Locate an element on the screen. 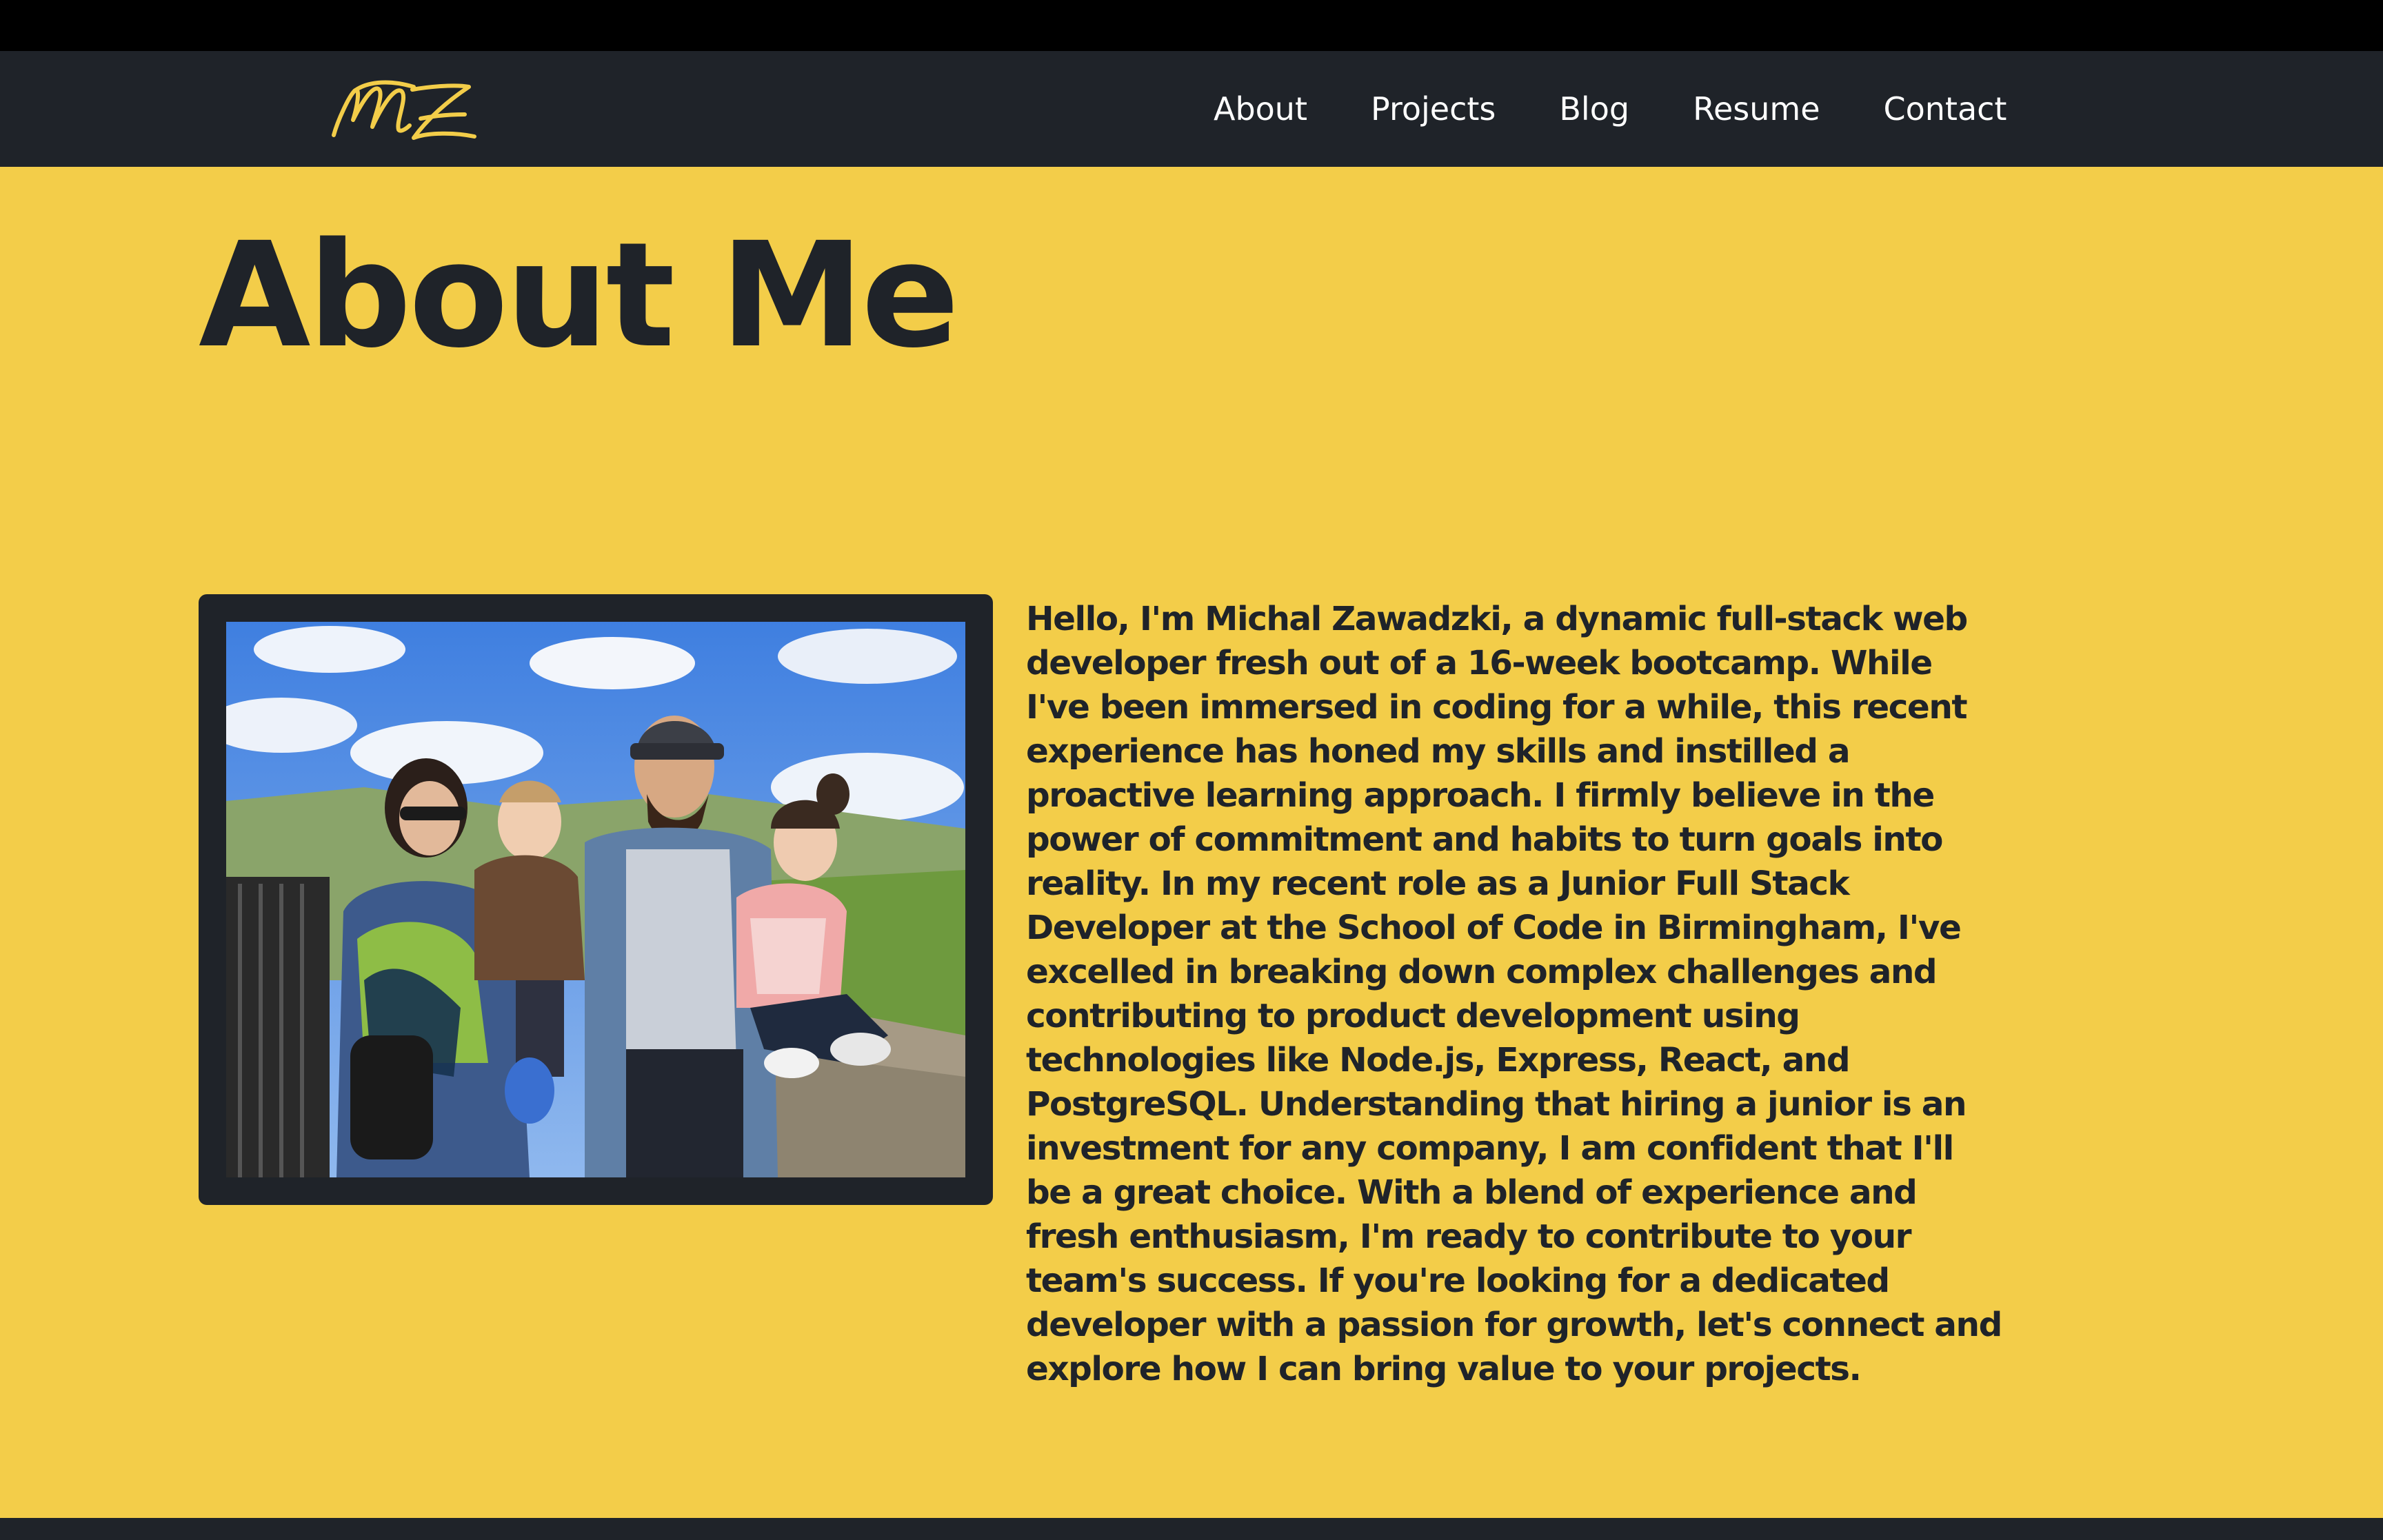  family-photo is located at coordinates (595, 900).